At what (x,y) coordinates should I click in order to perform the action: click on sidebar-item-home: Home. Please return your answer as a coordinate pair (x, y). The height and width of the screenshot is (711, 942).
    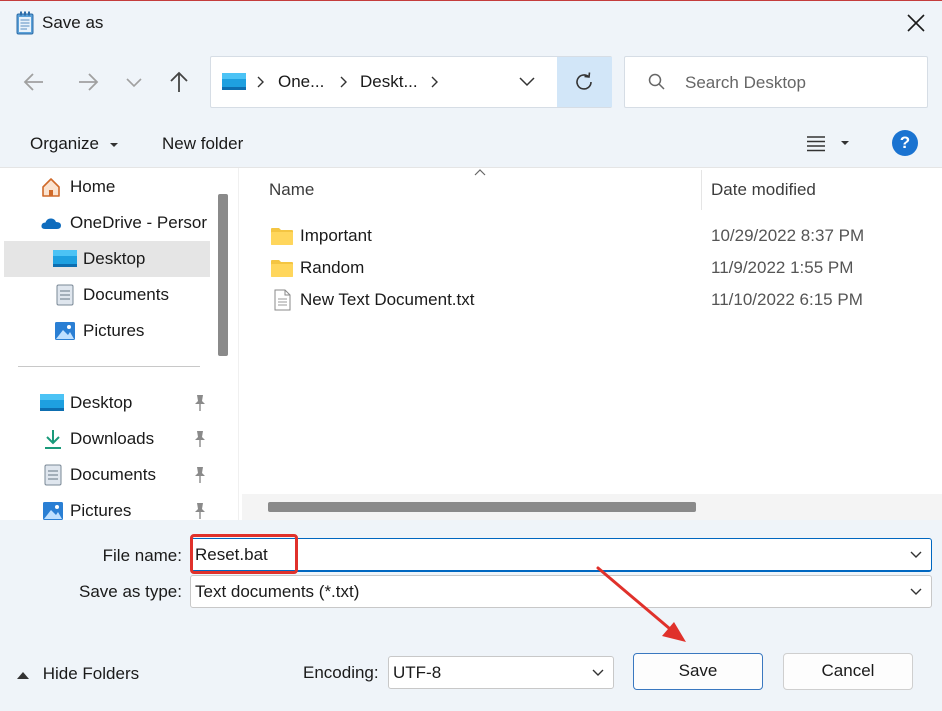
    Looking at the image, I should click on (107, 187).